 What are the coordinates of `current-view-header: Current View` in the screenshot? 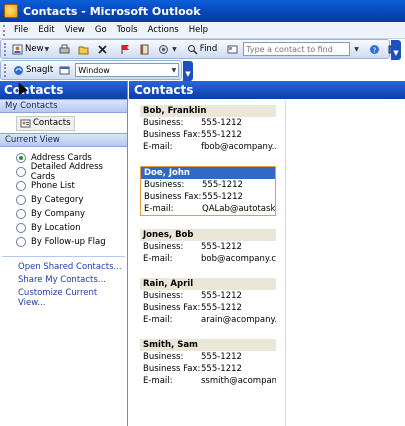 It's located at (63, 140).